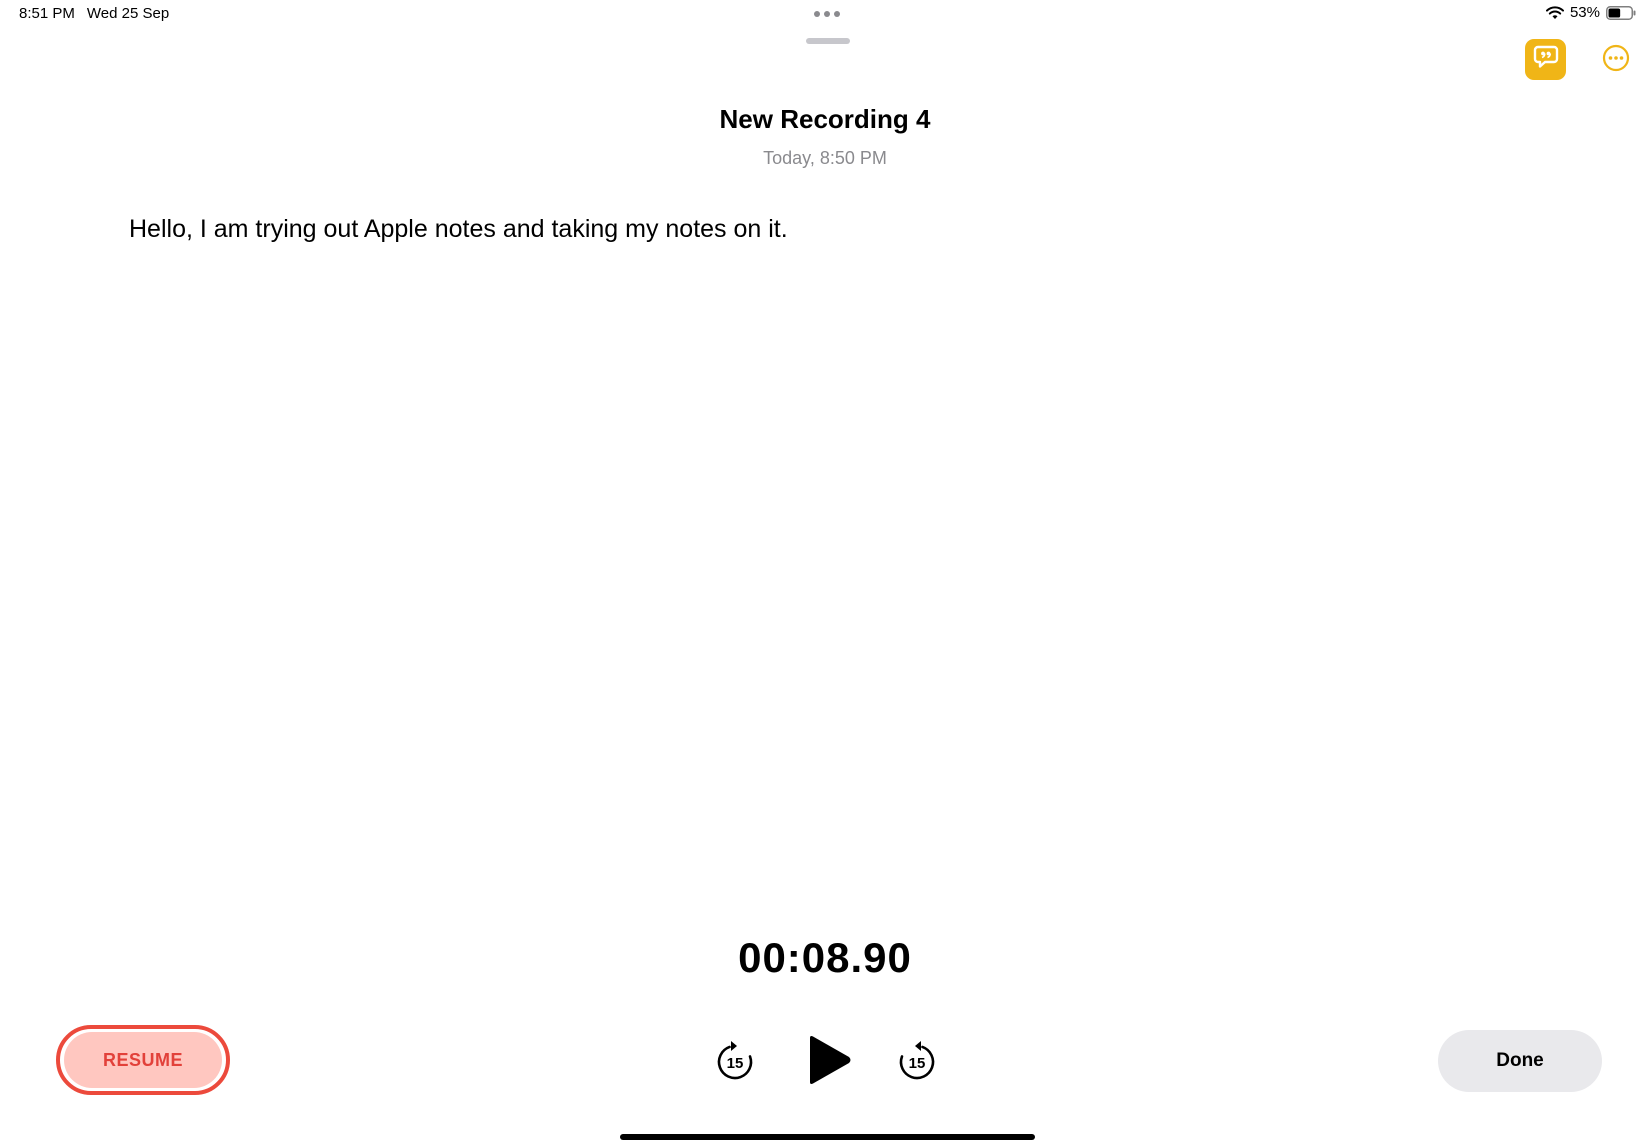  I want to click on status-bar-right: 53%, so click(1590, 12).